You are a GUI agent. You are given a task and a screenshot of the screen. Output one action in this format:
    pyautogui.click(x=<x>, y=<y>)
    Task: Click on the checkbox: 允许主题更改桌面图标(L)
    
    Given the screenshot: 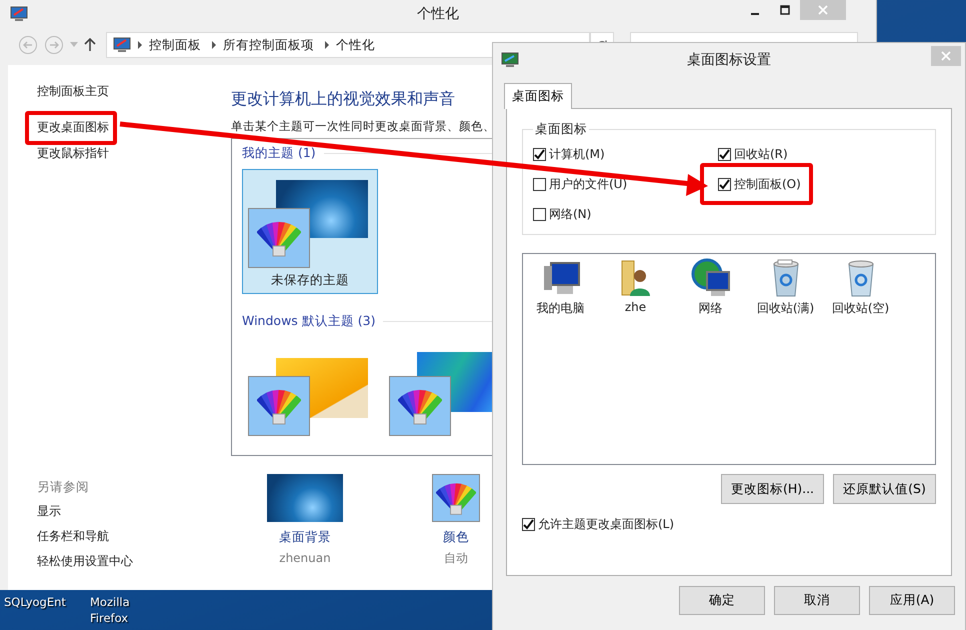 What is the action you would take?
    pyautogui.click(x=729, y=524)
    